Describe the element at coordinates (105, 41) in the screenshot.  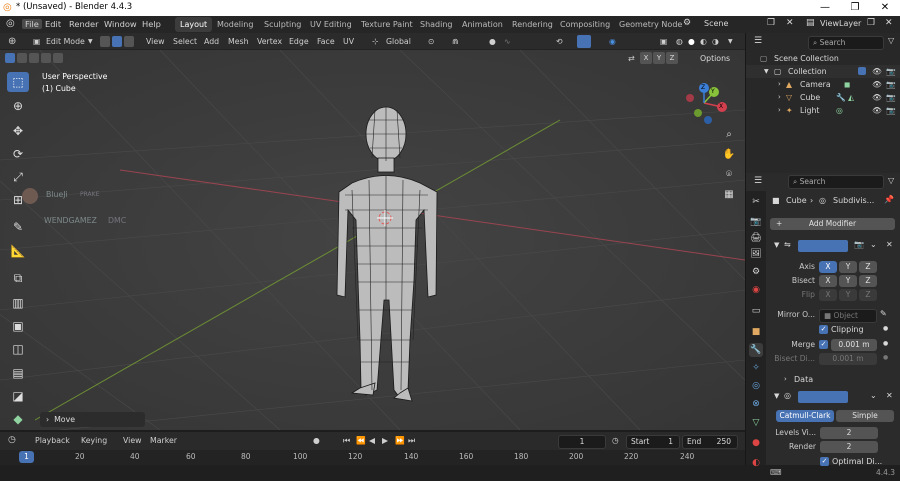
I see `vertex-select-button` at that location.